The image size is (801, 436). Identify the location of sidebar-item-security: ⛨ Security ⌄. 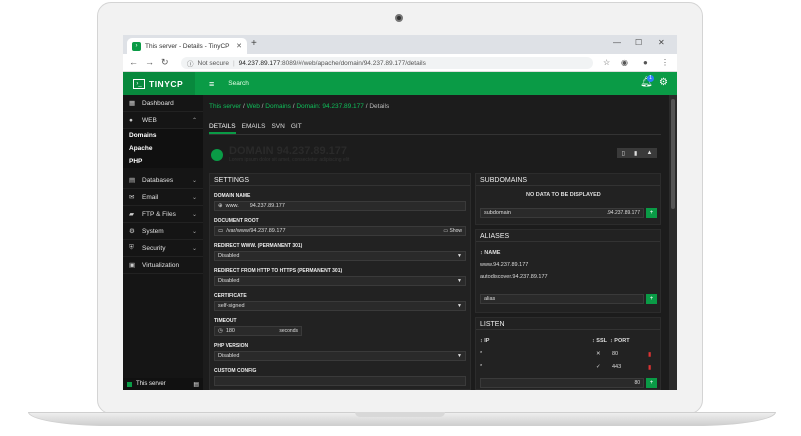
(163, 248).